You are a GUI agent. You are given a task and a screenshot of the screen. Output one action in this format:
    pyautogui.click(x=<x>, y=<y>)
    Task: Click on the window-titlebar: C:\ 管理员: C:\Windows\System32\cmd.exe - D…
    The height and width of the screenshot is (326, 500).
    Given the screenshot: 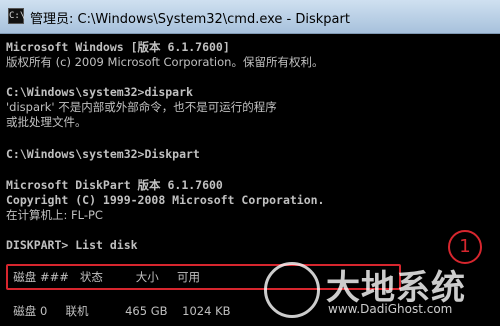 What is the action you would take?
    pyautogui.click(x=250, y=17)
    